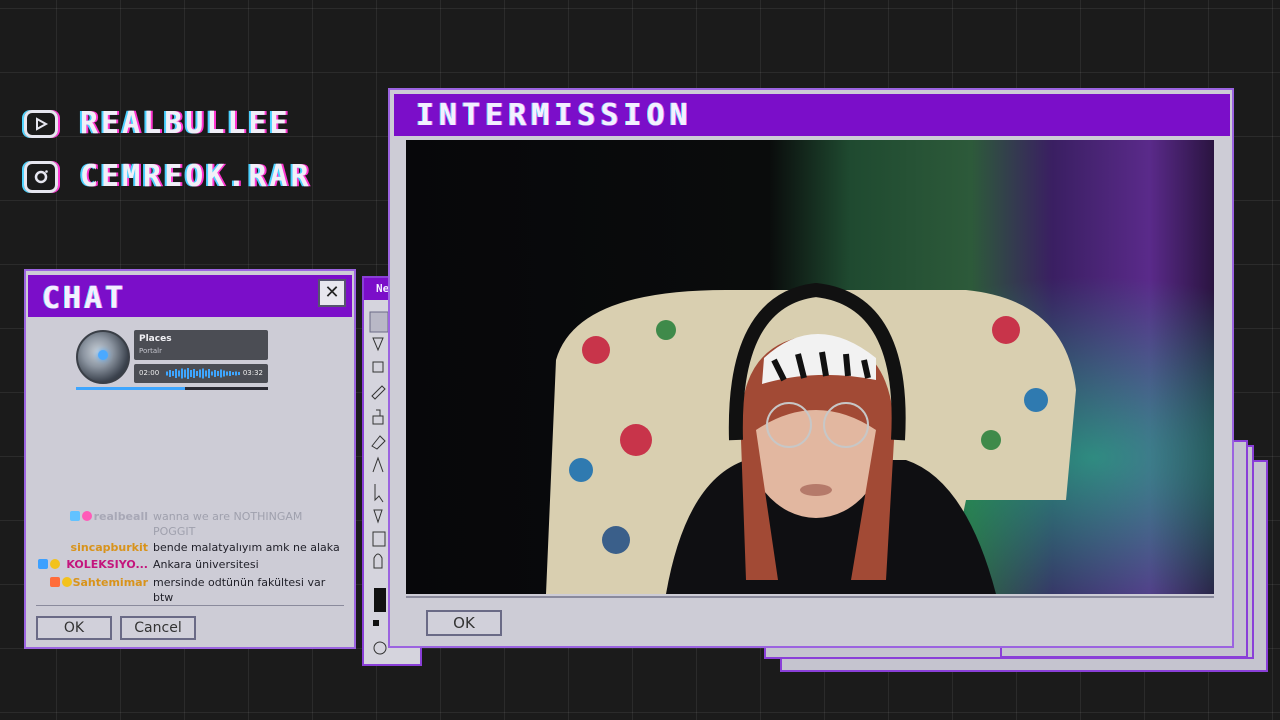 Image resolution: width=1280 pixels, height=720 pixels. Describe the element at coordinates (228, 516) in the screenshot. I see `chat-message-text: wanna we are NOTHINGAM` at that location.